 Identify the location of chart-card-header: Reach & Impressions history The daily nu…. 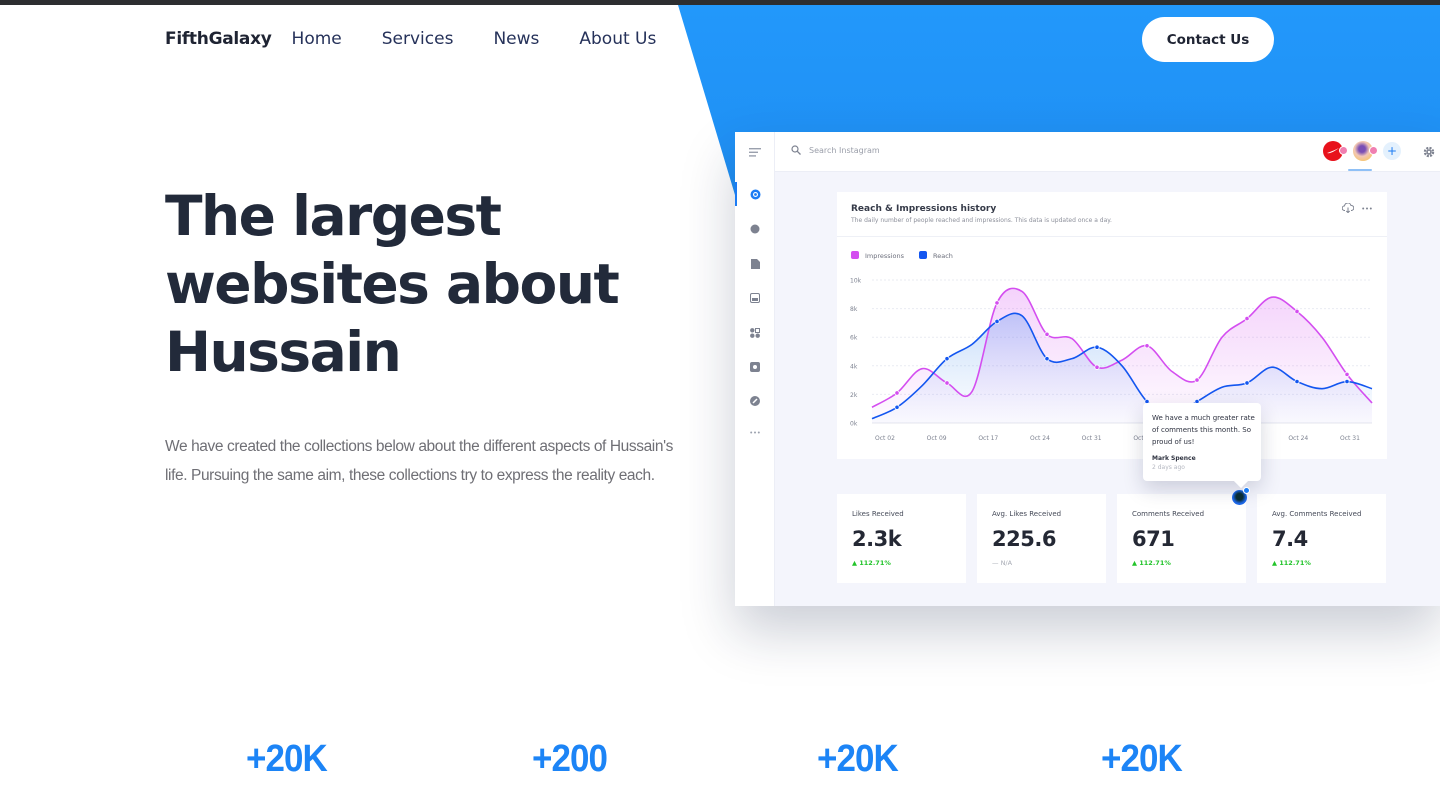
(1112, 214).